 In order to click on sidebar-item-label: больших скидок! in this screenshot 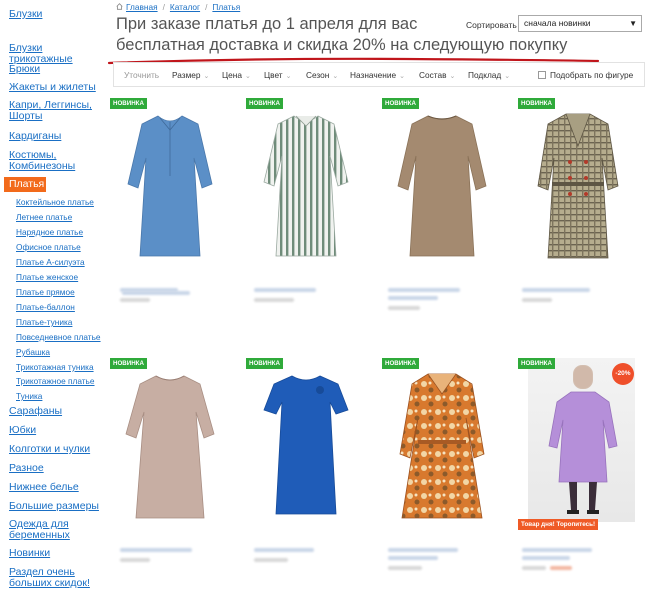, I will do `click(49, 583)`.